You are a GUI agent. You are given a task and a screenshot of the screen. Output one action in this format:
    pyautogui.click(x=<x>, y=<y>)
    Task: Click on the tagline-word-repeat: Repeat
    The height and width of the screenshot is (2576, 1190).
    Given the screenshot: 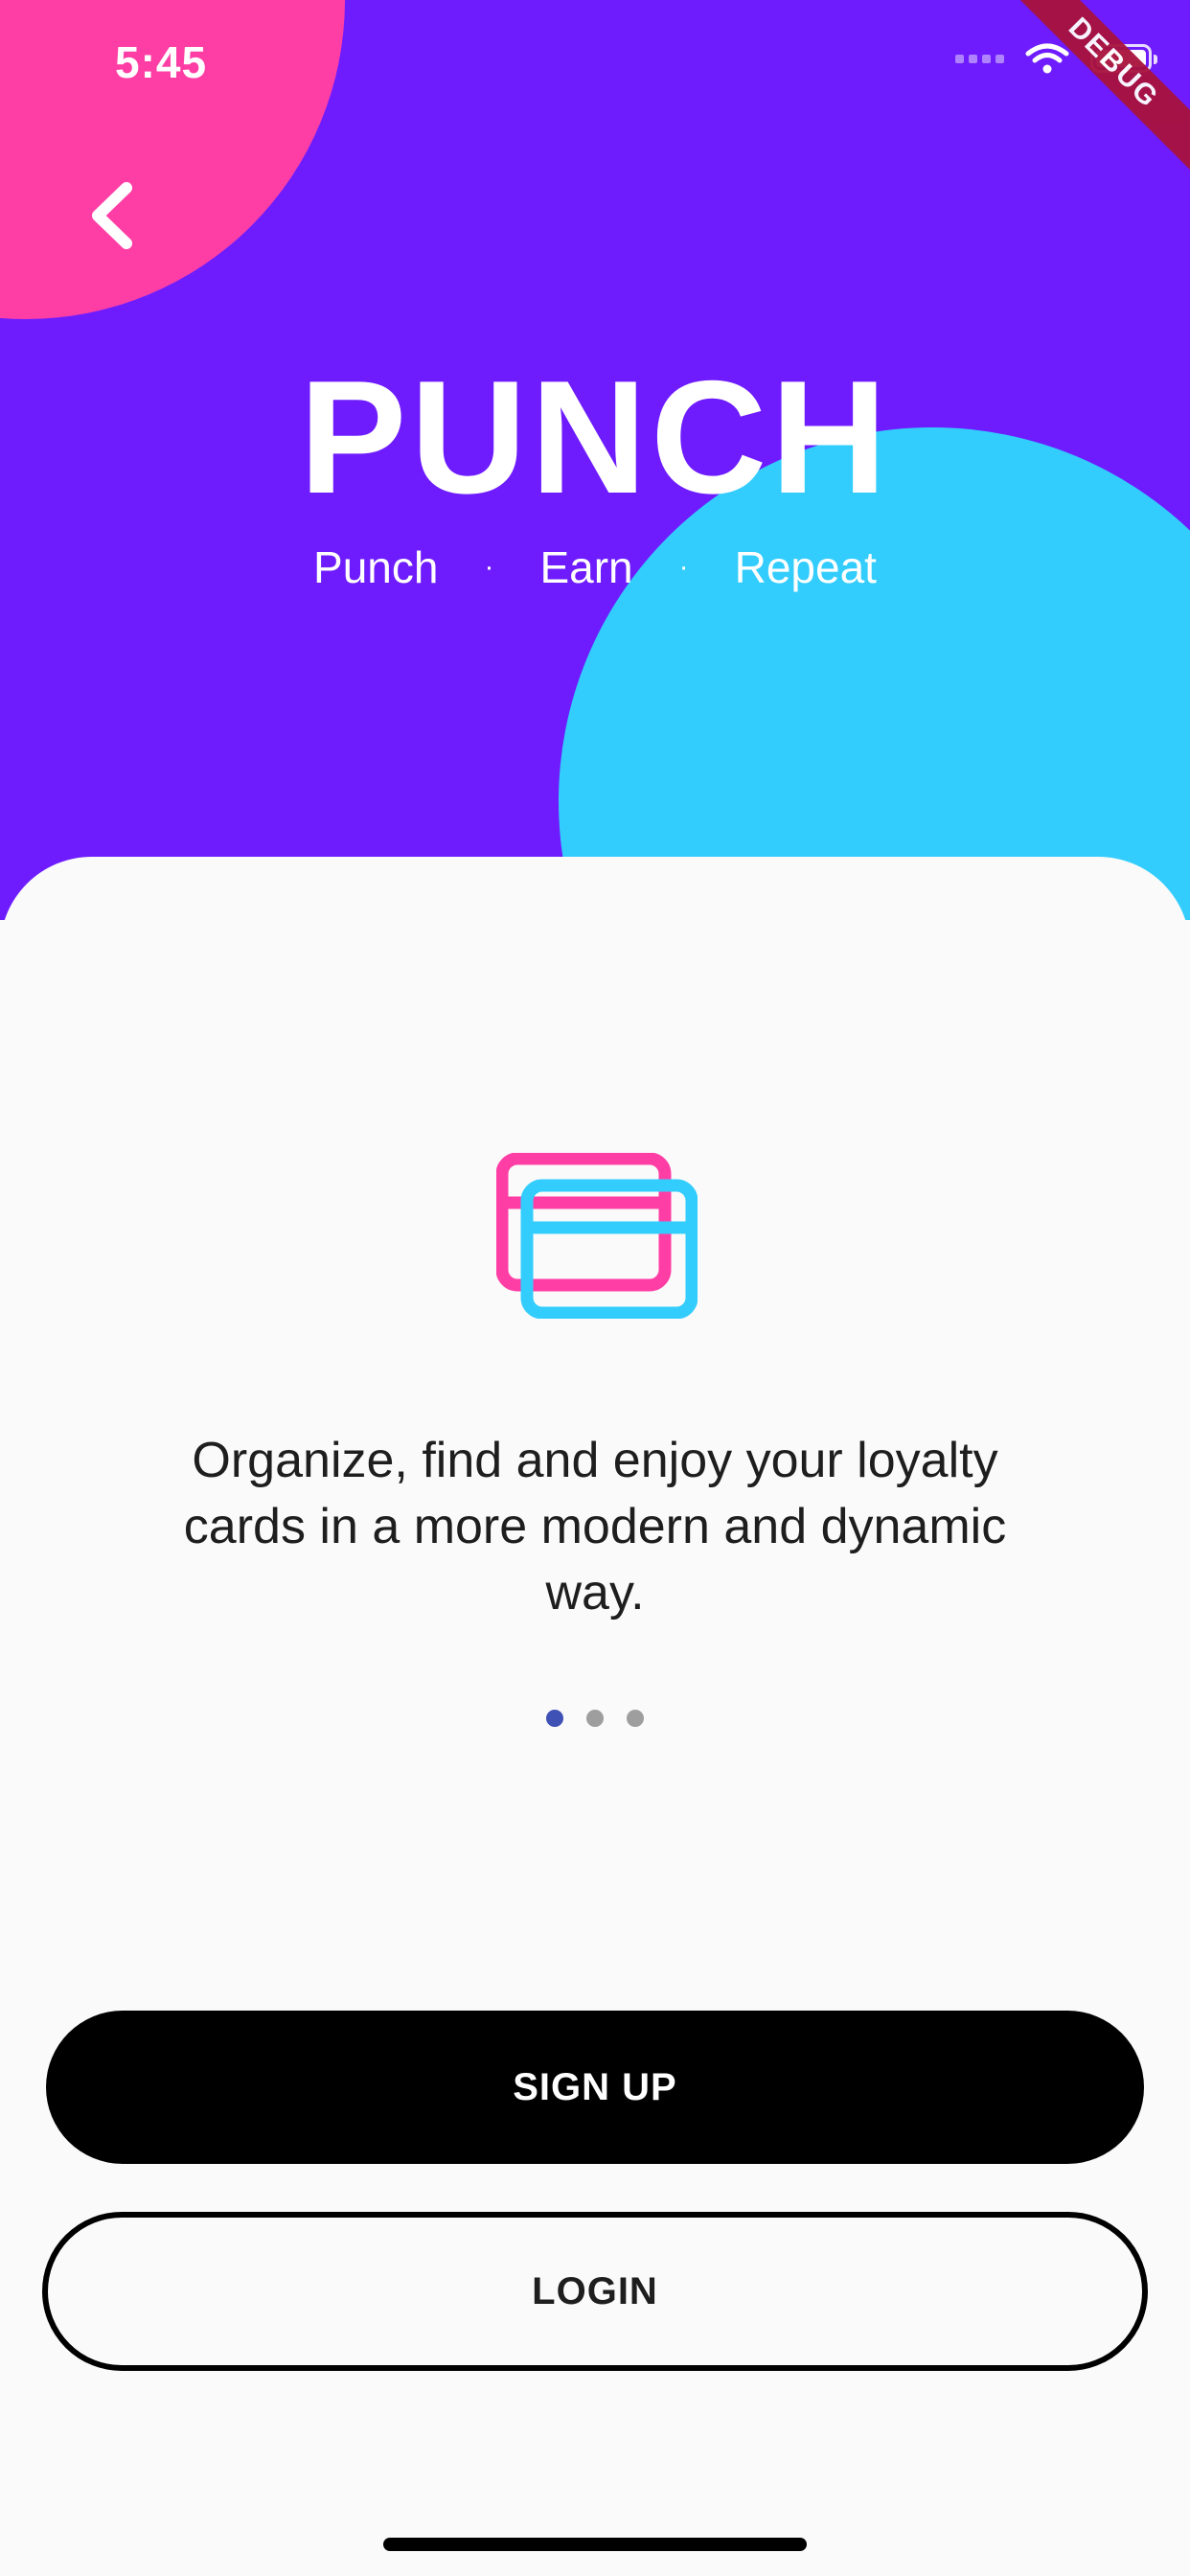 What is the action you would take?
    pyautogui.click(x=806, y=567)
    